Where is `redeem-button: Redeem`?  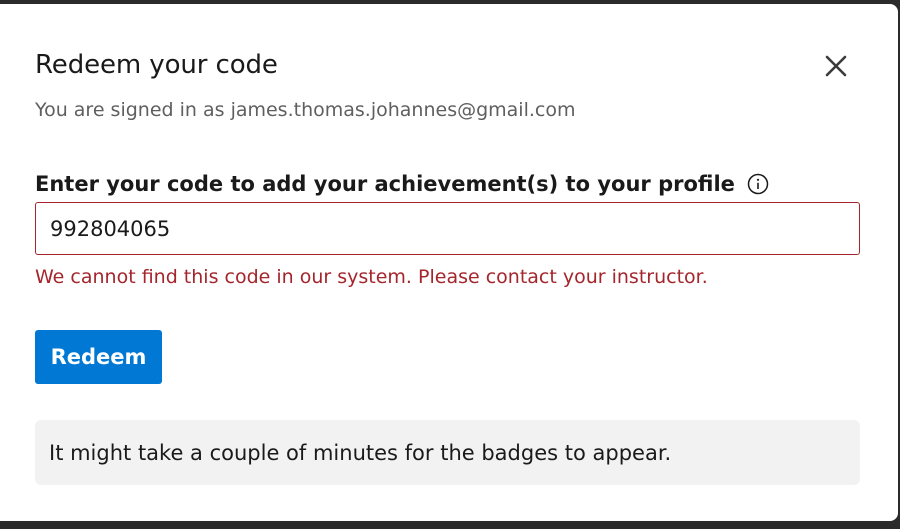 redeem-button: Redeem is located at coordinates (98, 357).